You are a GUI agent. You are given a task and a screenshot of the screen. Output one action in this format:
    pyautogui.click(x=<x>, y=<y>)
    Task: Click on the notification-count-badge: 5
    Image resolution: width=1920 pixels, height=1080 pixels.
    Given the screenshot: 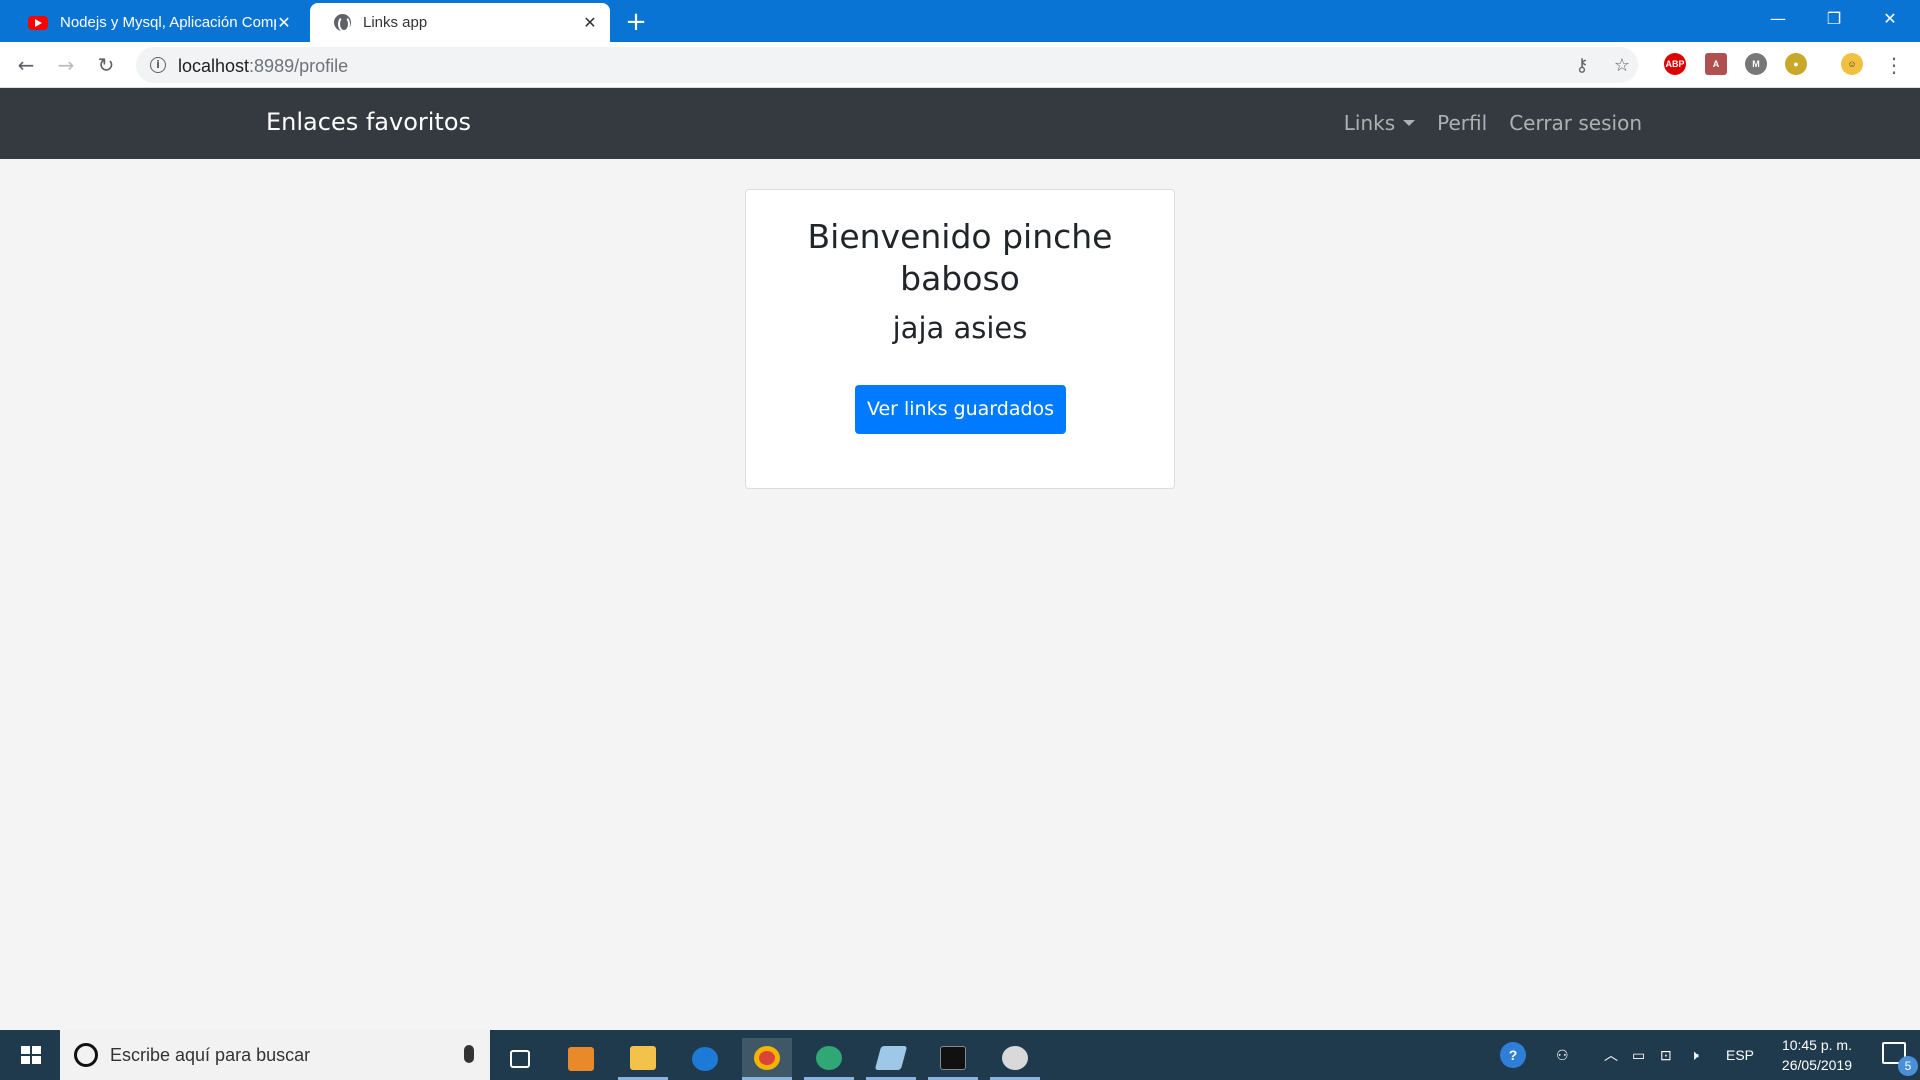 What is the action you would take?
    pyautogui.click(x=1908, y=1066)
    